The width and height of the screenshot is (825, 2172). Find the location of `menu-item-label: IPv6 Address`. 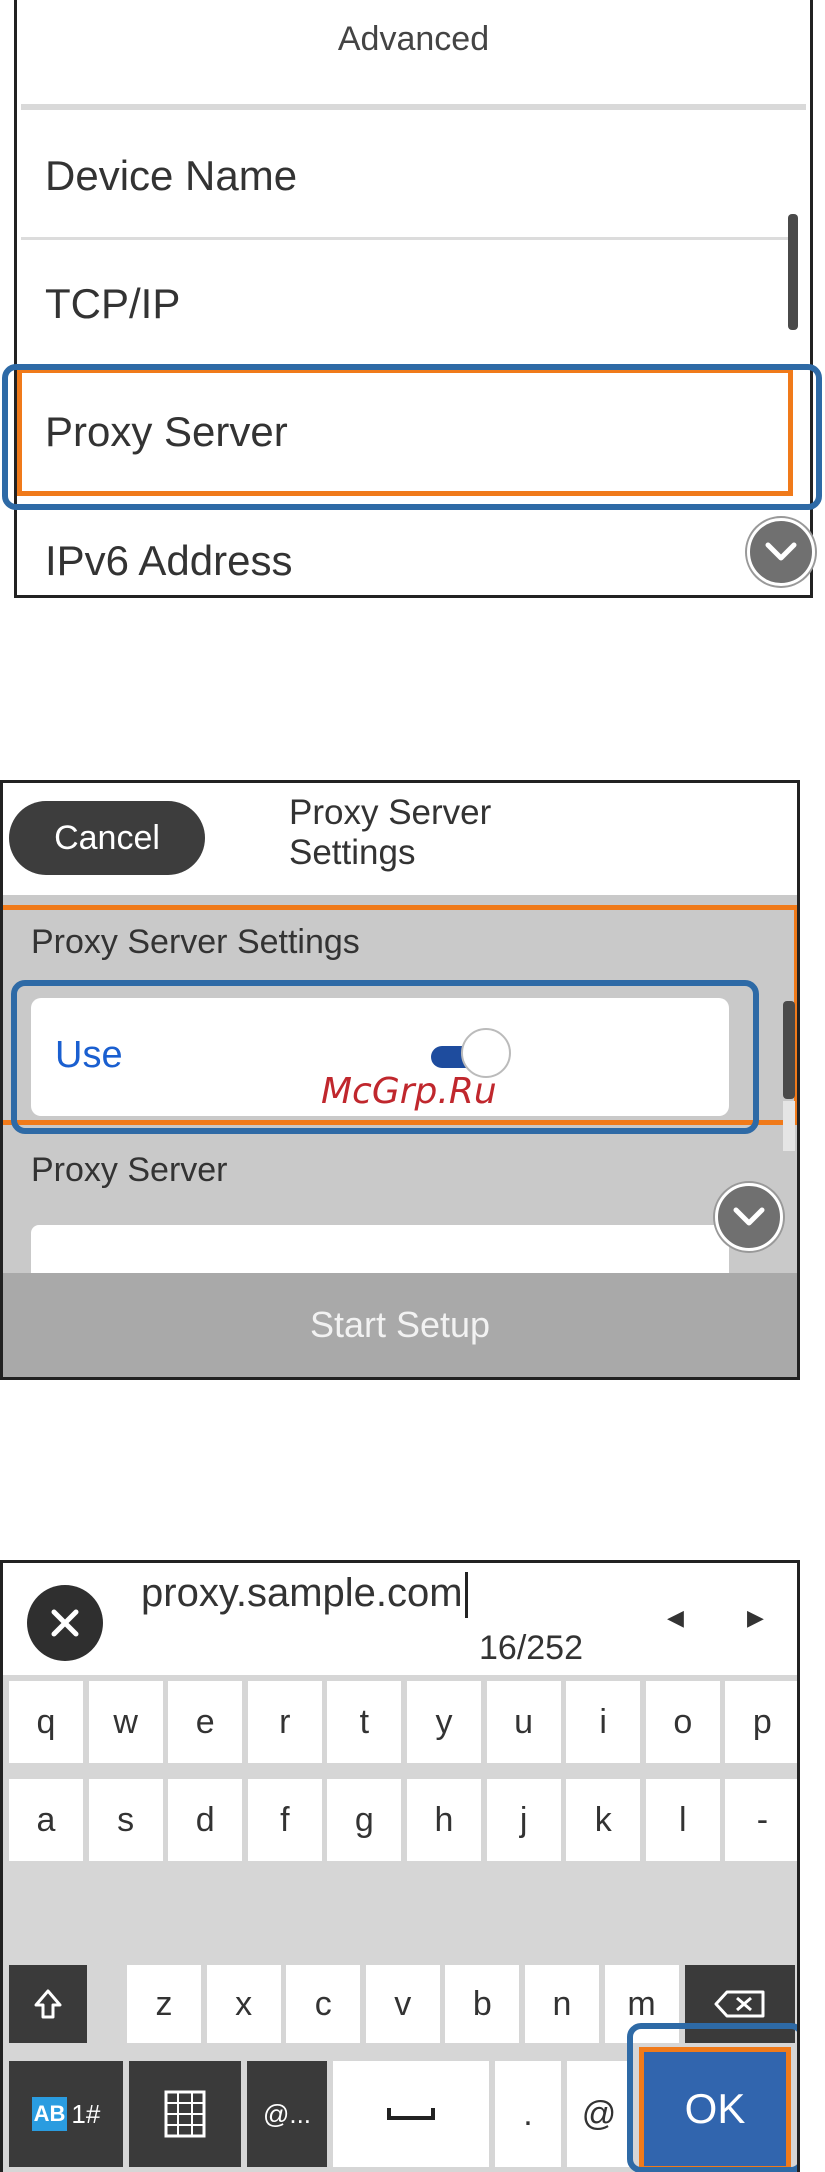

menu-item-label: IPv6 Address is located at coordinates (169, 560).